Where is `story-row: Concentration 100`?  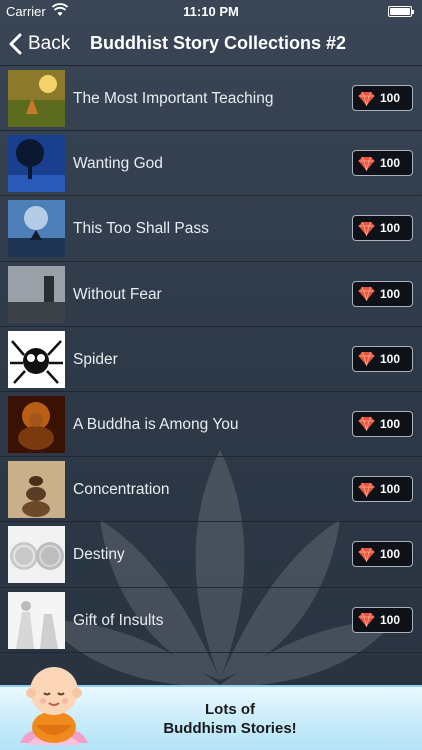 story-row: Concentration 100 is located at coordinates (211, 490).